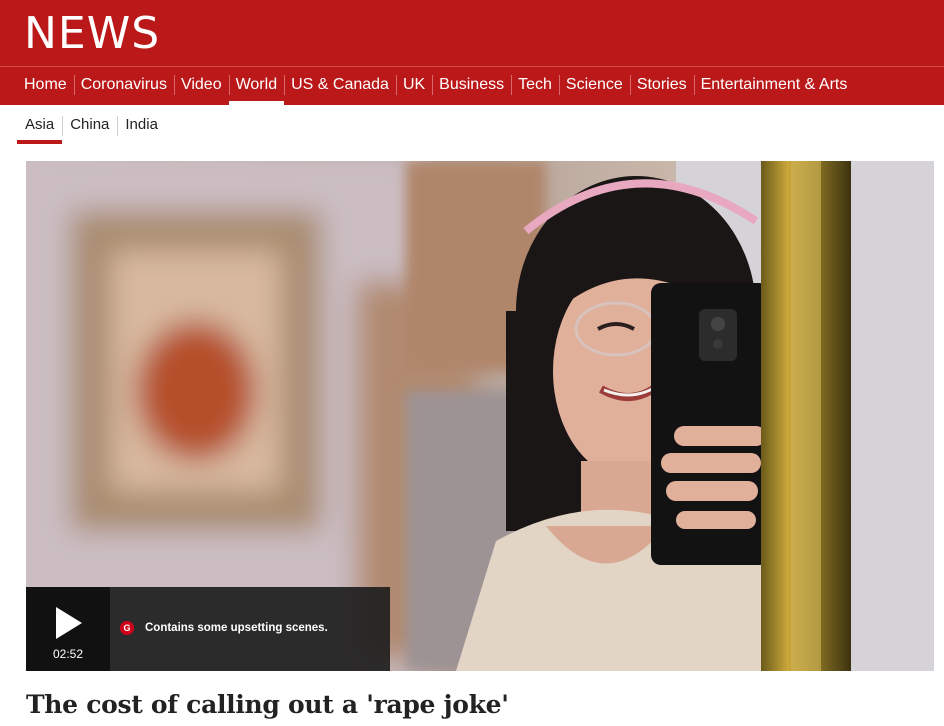 This screenshot has height=726, width=944. I want to click on play-button: 02:52, so click(68, 629).